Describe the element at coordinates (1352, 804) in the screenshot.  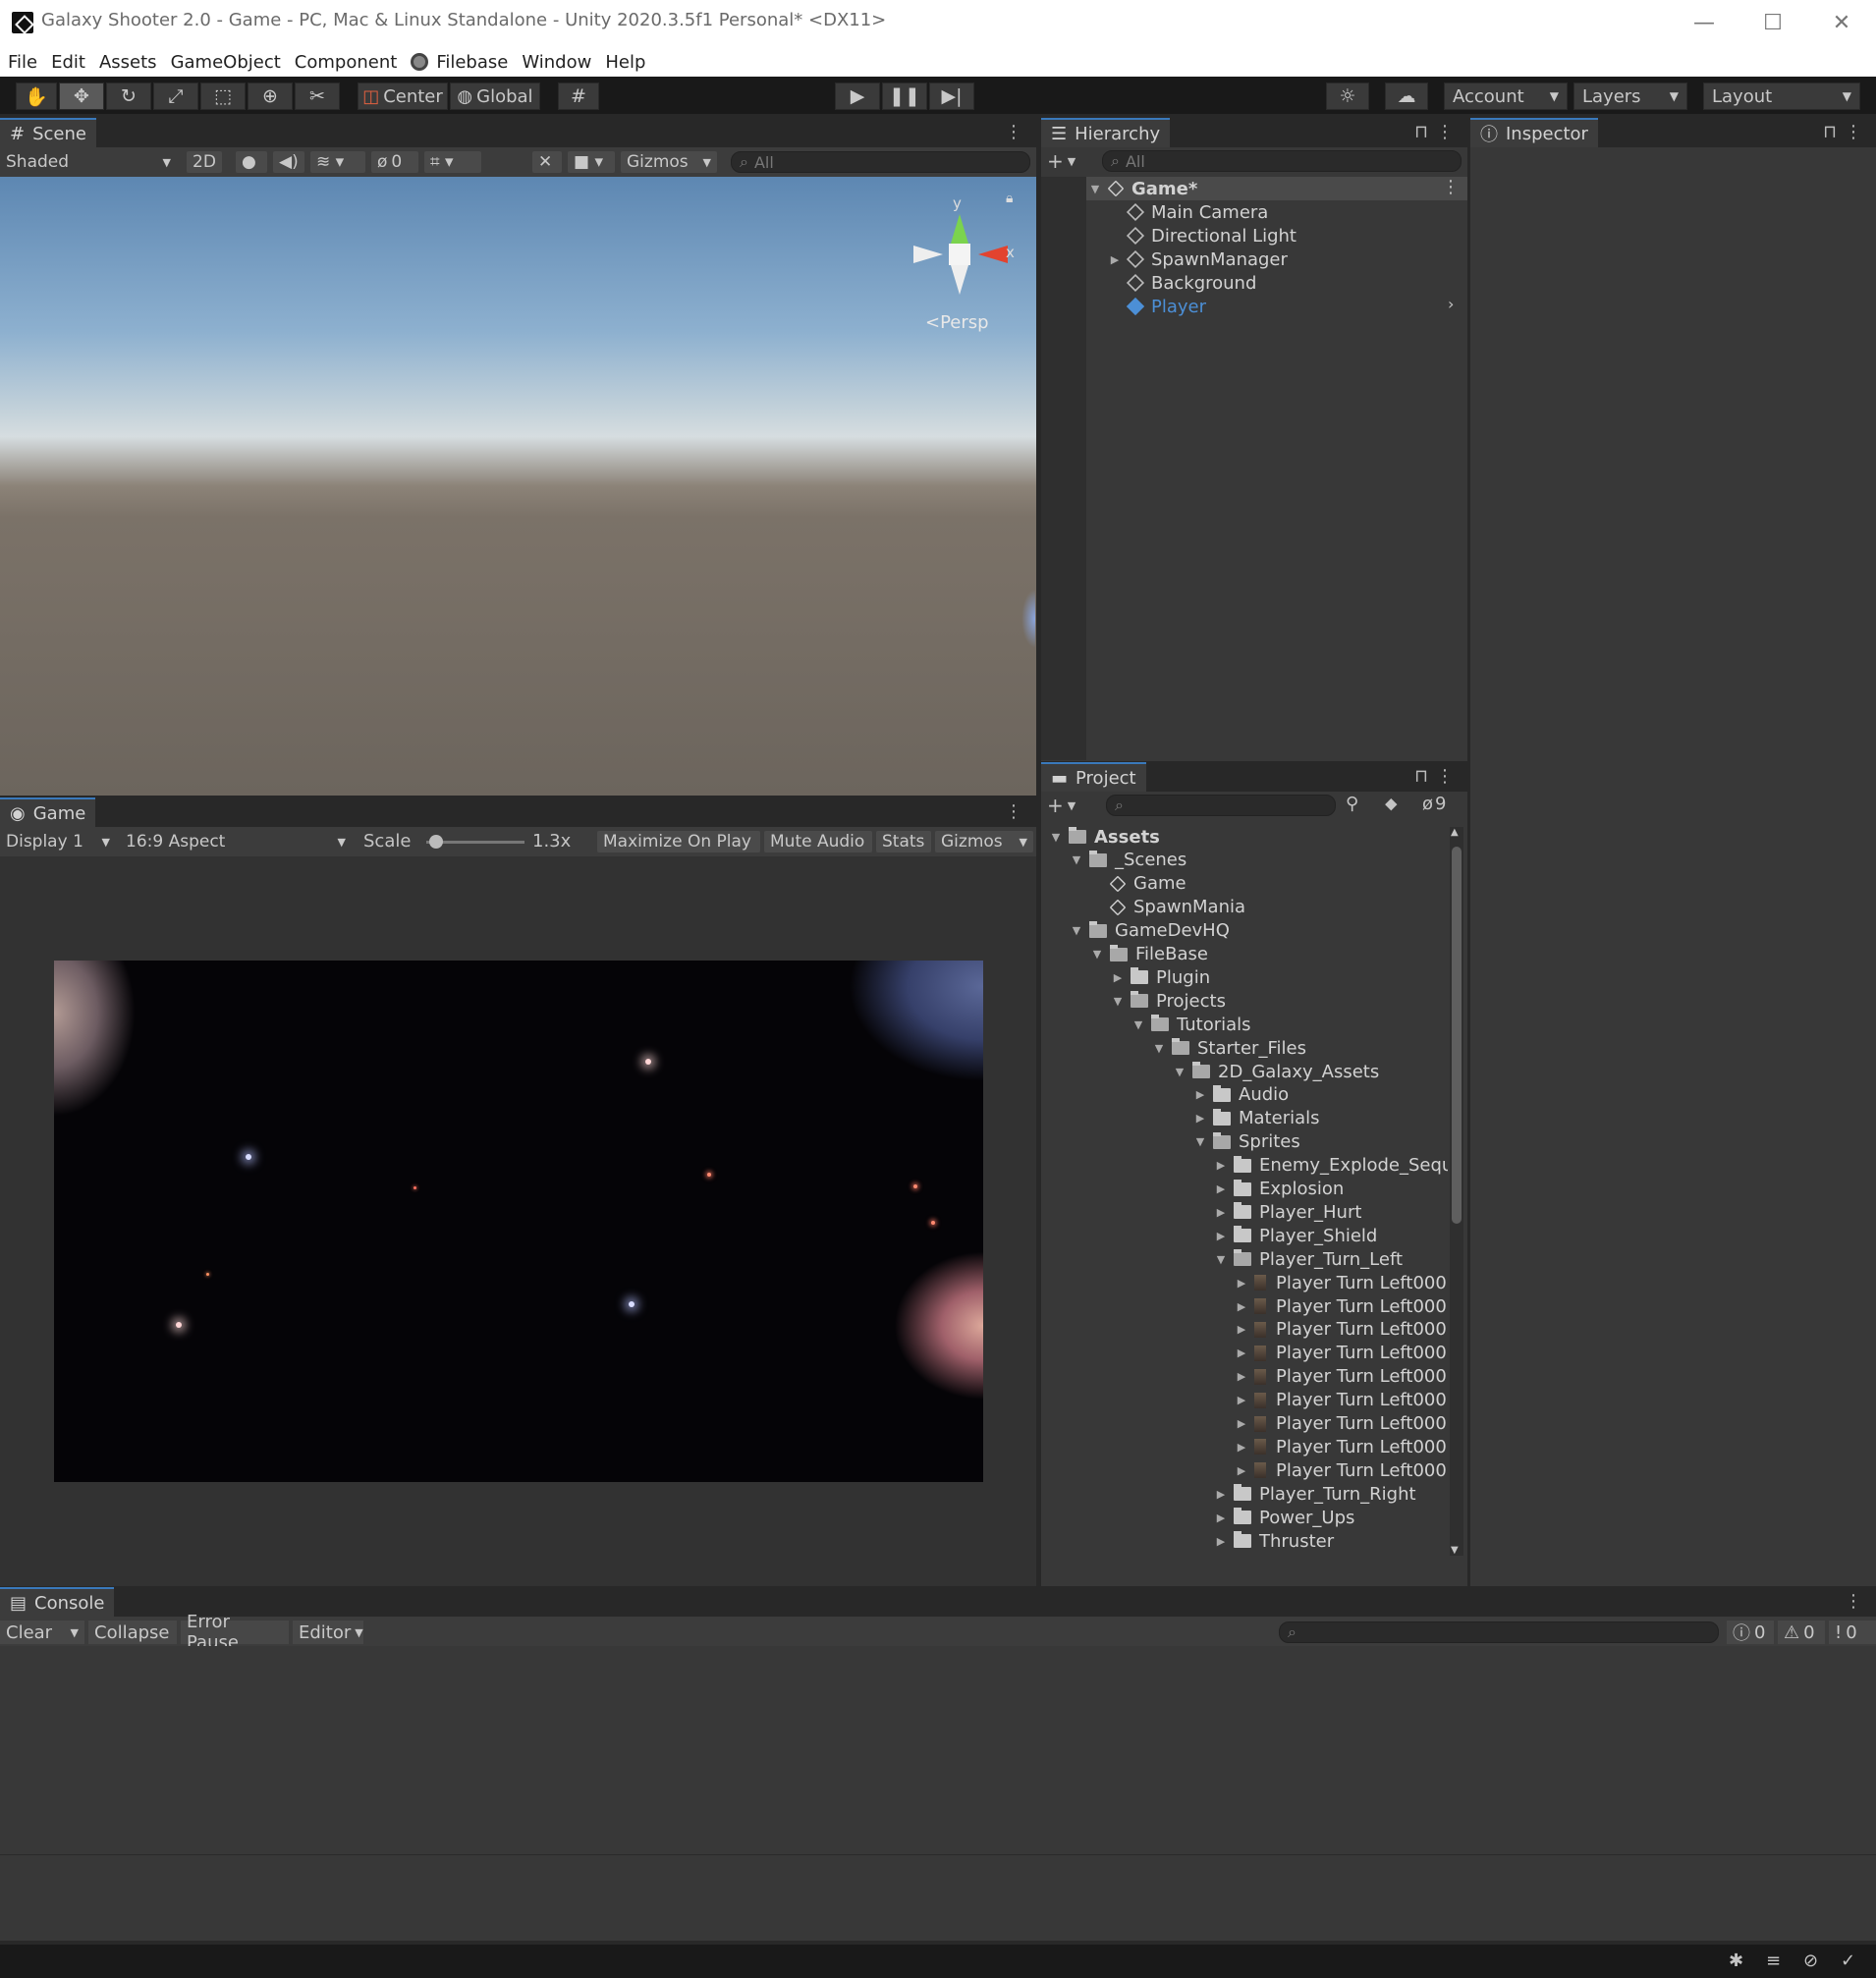
I see `filter-by-type-icon: ⚲` at that location.